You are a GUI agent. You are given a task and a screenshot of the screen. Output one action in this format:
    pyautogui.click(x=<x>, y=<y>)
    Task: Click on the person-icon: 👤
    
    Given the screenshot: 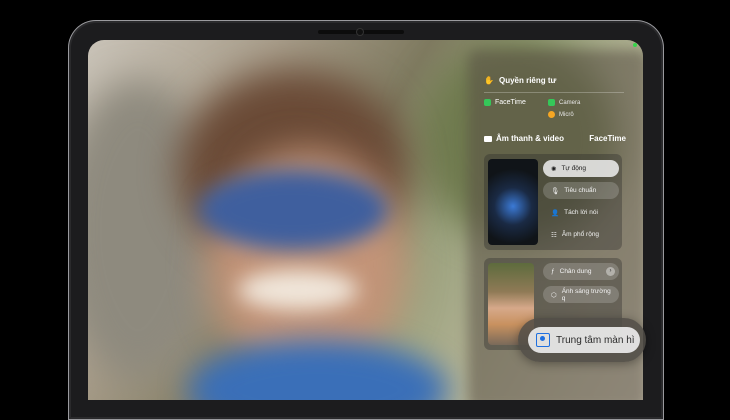 What is the action you would take?
    pyautogui.click(x=555, y=213)
    